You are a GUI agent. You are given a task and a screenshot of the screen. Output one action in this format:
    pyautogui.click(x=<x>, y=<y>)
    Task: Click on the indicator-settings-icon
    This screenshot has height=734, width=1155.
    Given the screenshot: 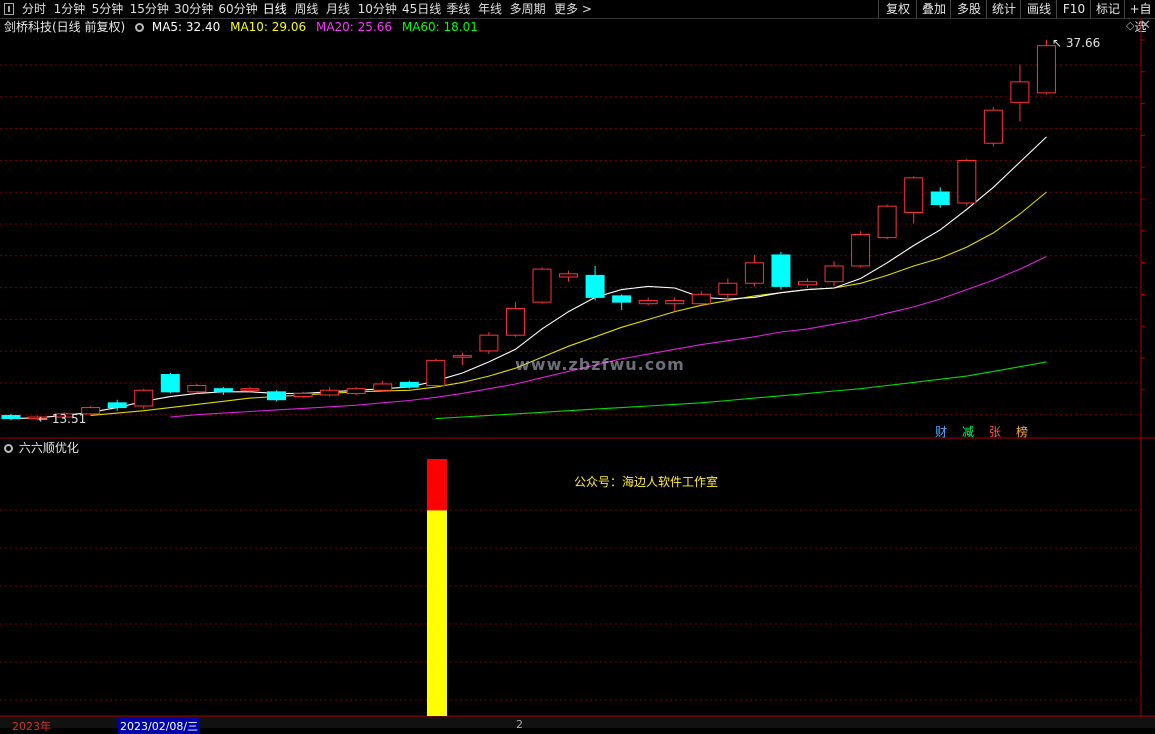 What is the action you would take?
    pyautogui.click(x=8, y=448)
    